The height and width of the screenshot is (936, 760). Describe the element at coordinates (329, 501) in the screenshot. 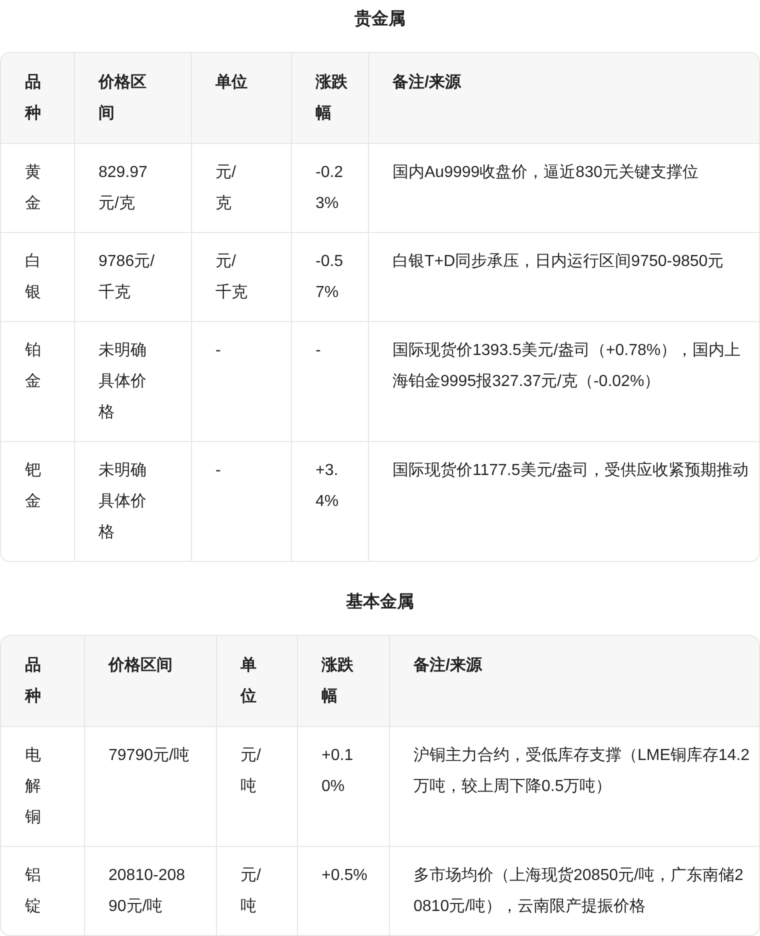

I see `table-cell: +3.4%` at that location.